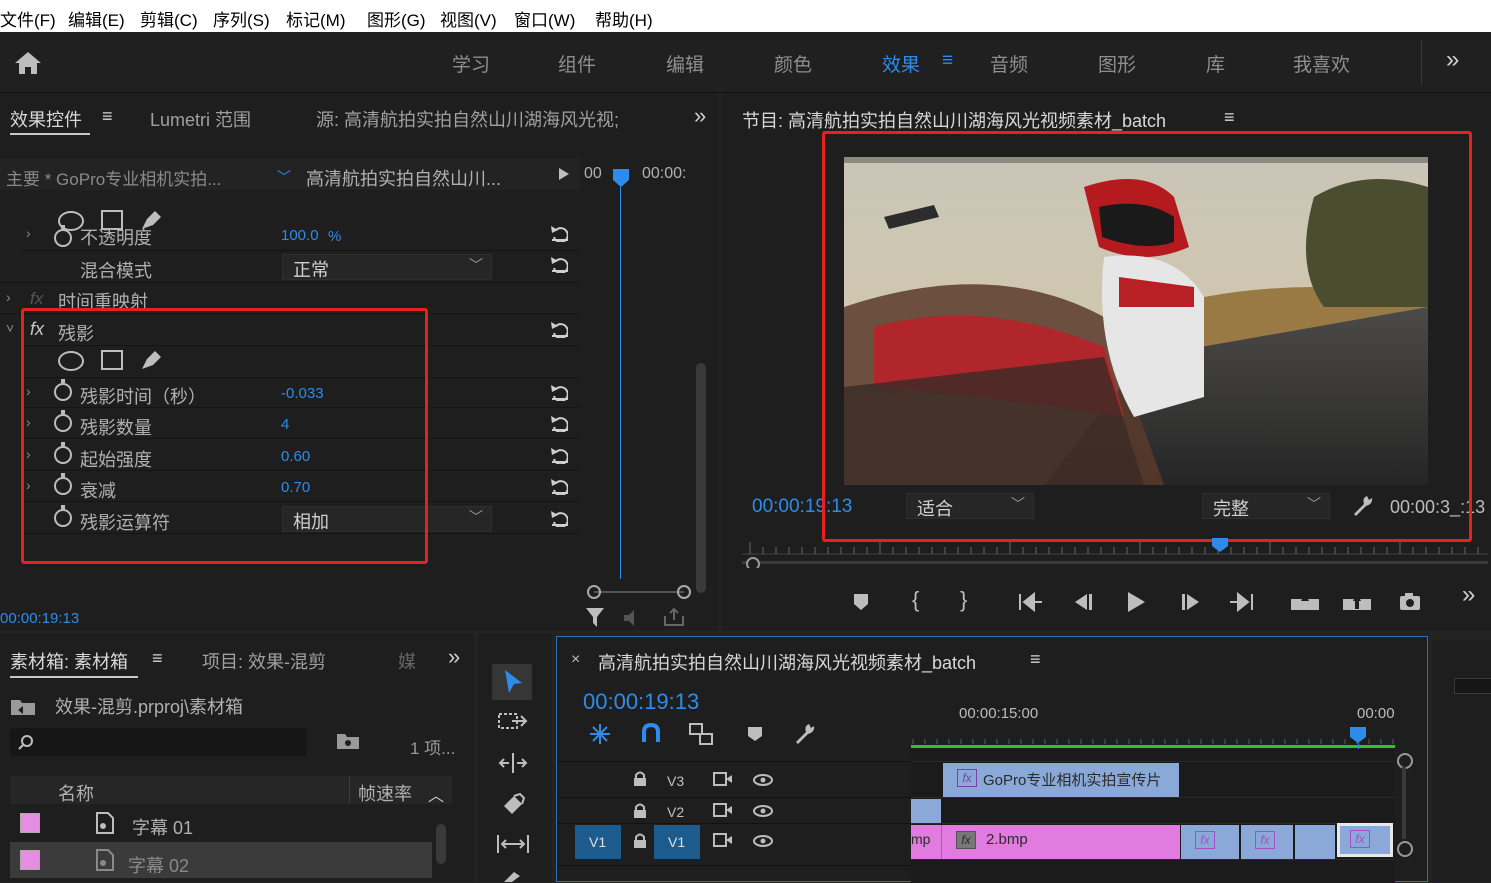  Describe the element at coordinates (1305, 601) in the screenshot. I see `lift-icon` at that location.